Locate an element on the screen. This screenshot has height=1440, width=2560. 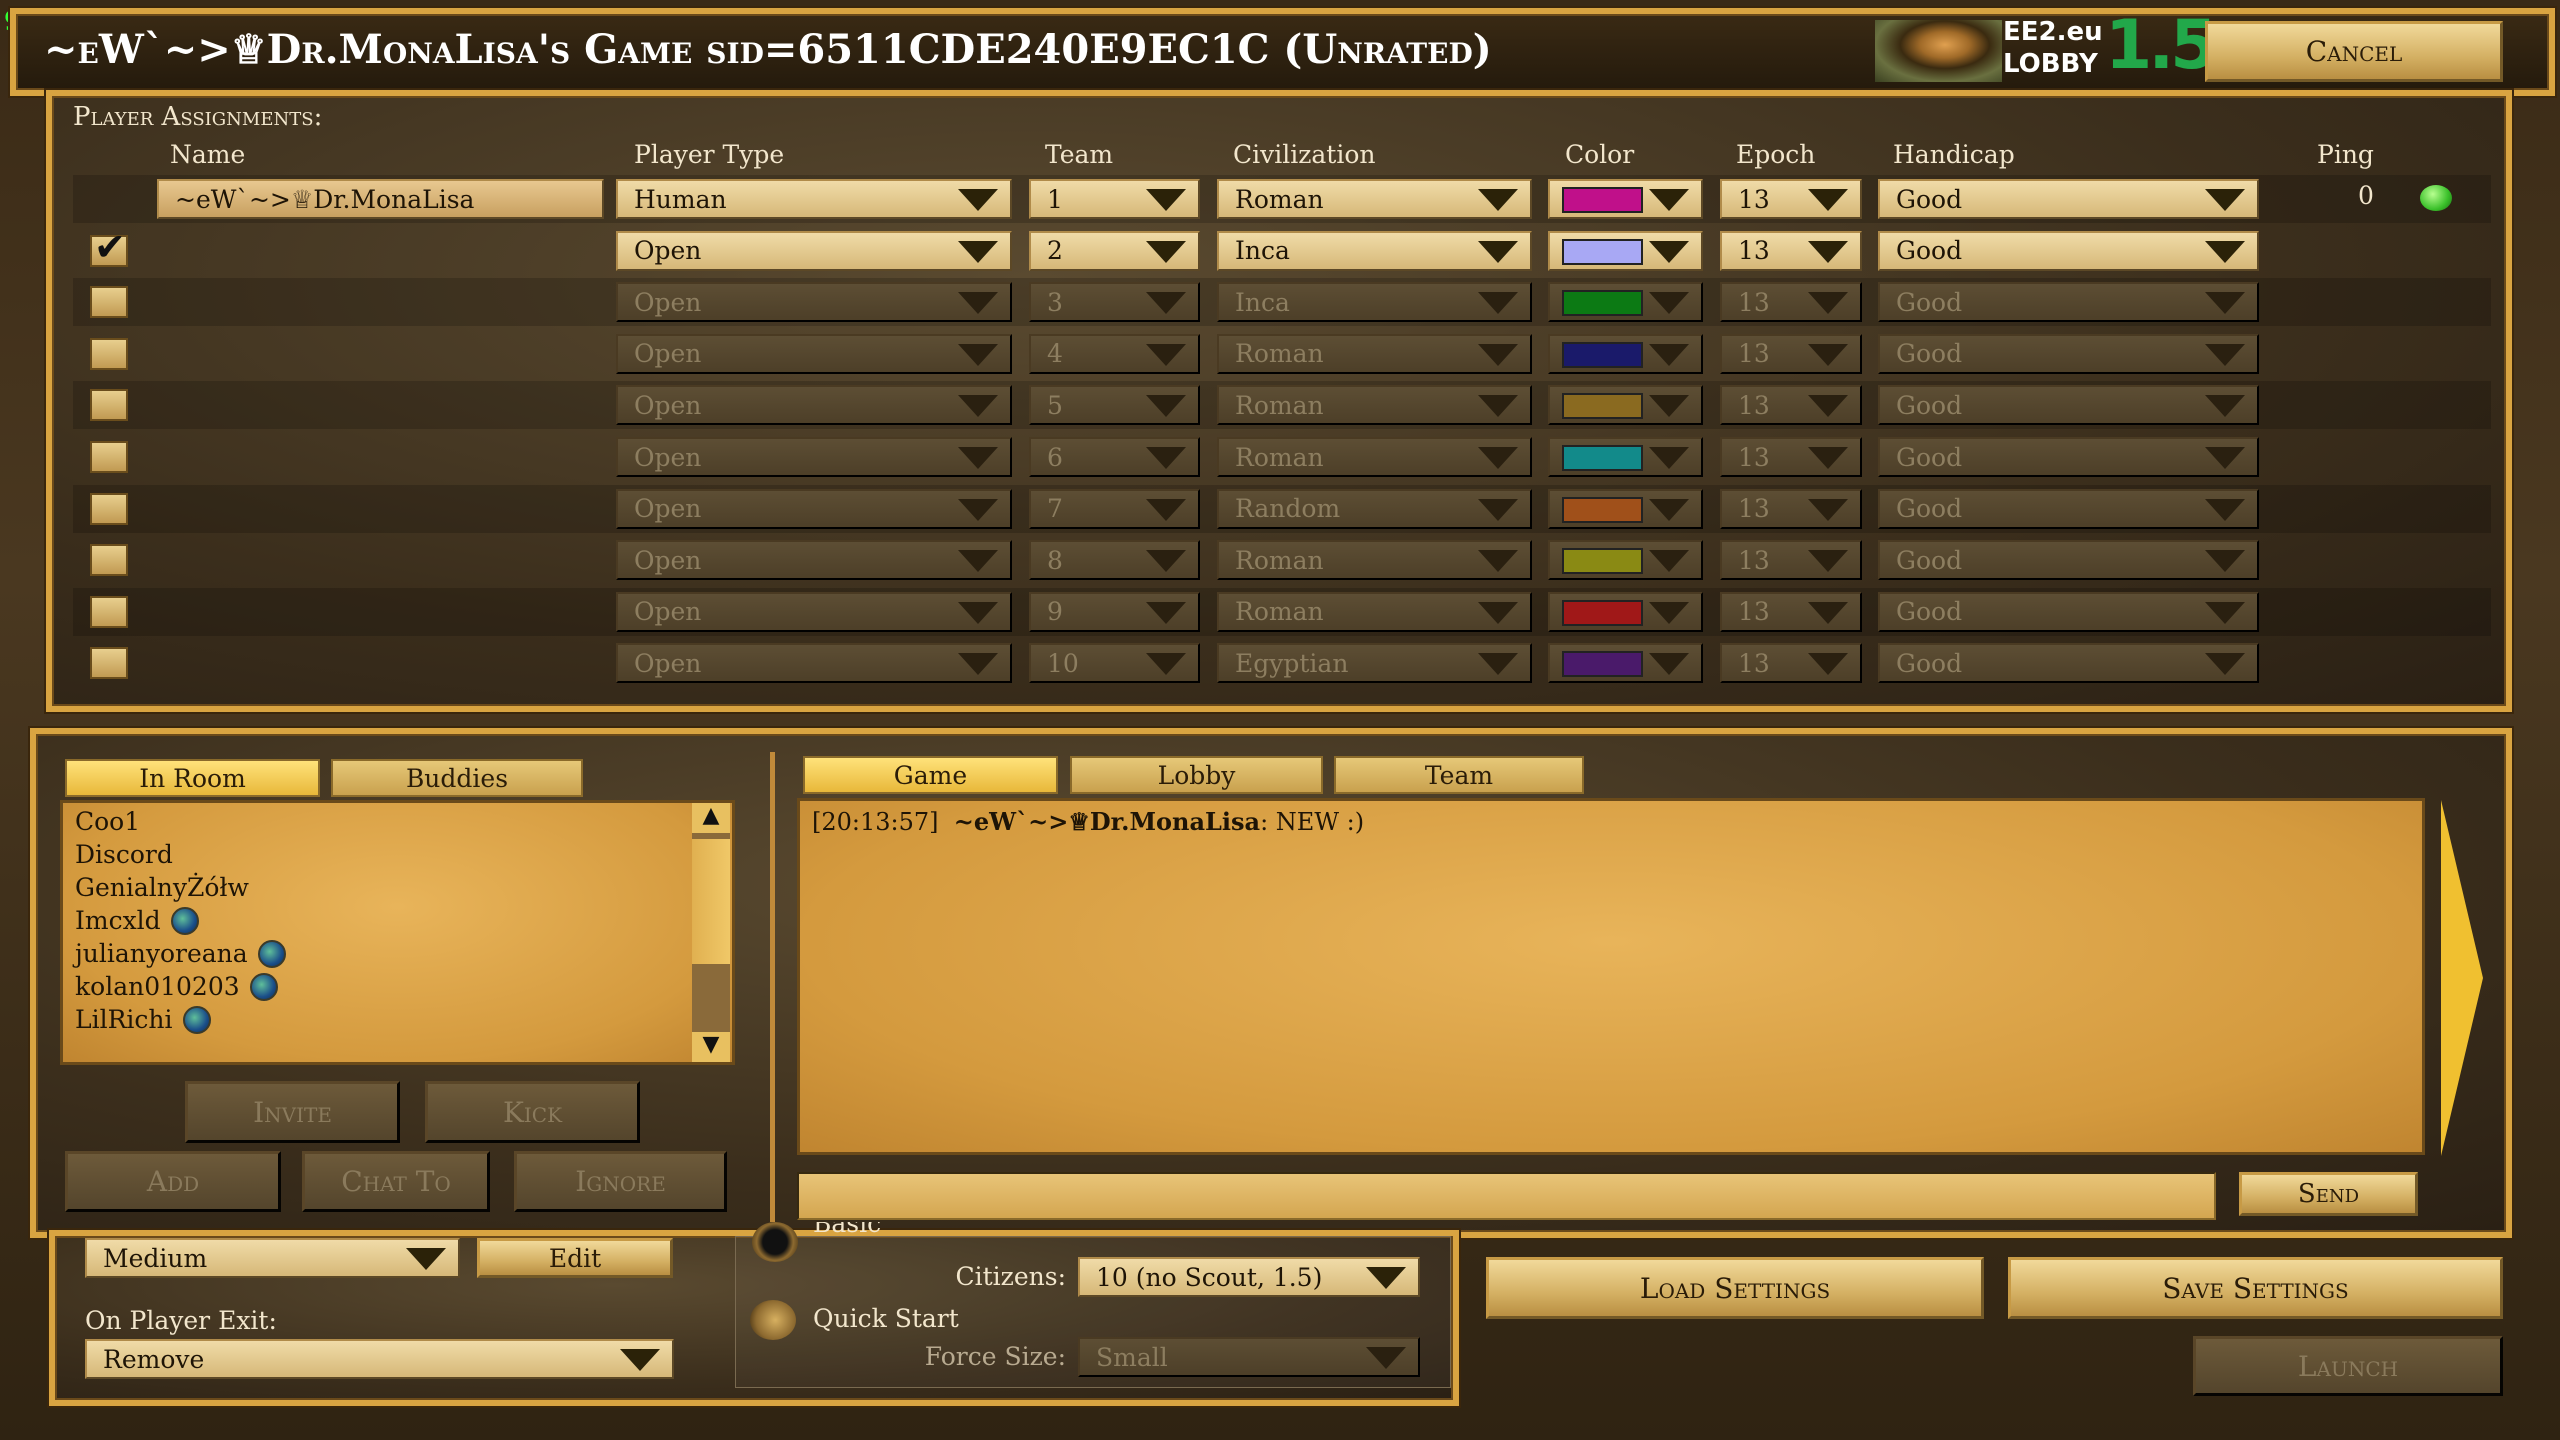
kick-button: Kick is located at coordinates (532, 1112).